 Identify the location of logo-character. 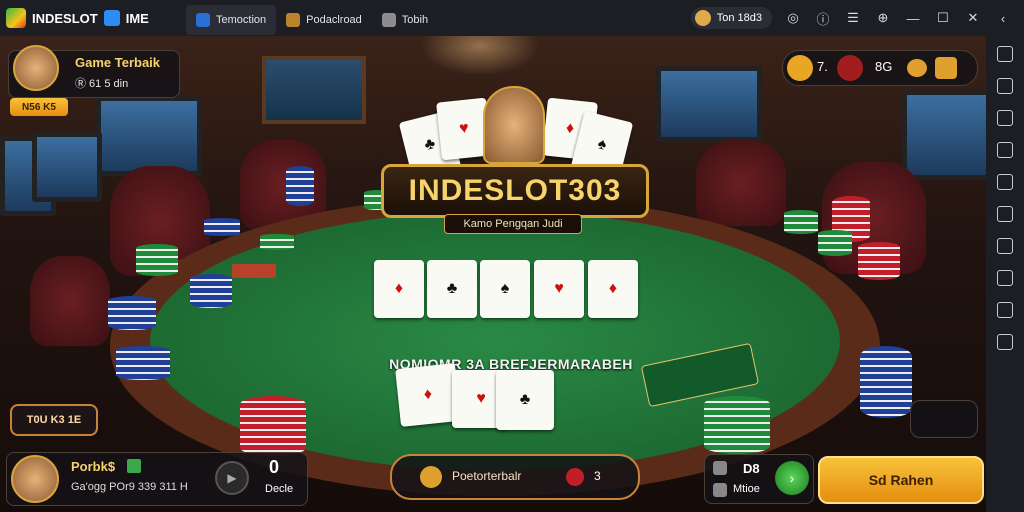
(514, 125).